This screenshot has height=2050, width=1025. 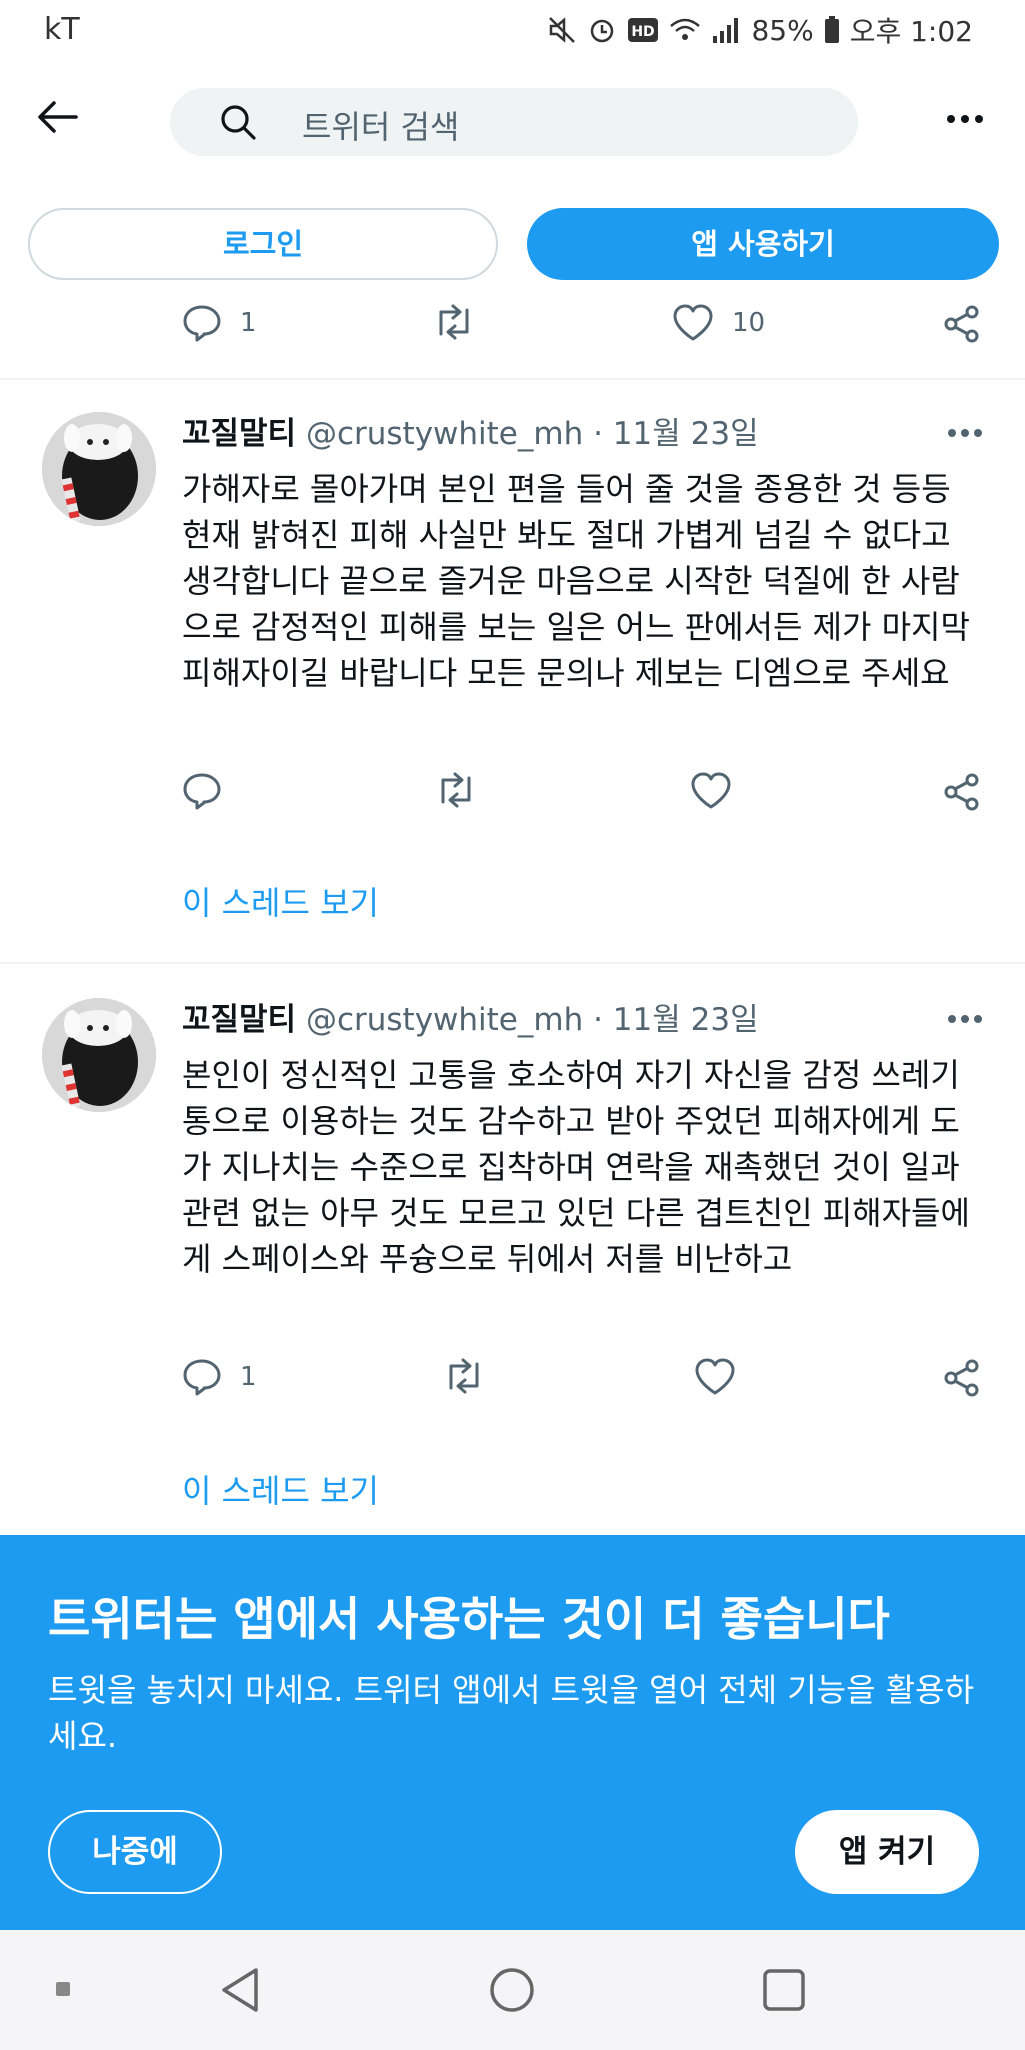 What do you see at coordinates (512, 30) in the screenshot?
I see `status-bar: kT HD 85% 오후 1:02` at bounding box center [512, 30].